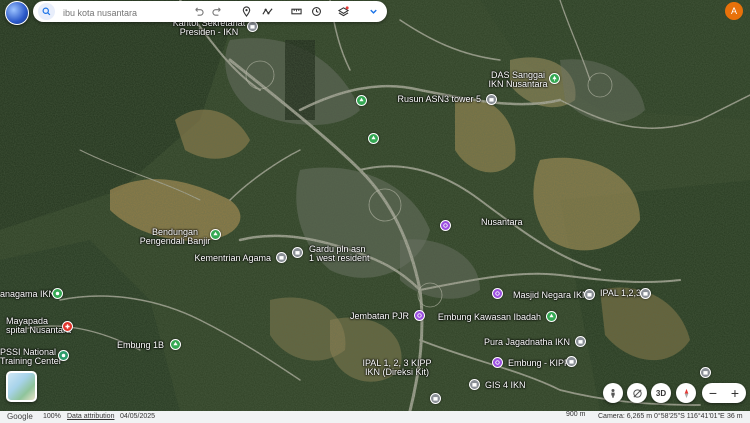  What do you see at coordinates (396, 368) in the screenshot?
I see `place-label-ipalkipp: IPAL 1, 2, 3 KIPP IKN (Direksi Kit)` at bounding box center [396, 368].